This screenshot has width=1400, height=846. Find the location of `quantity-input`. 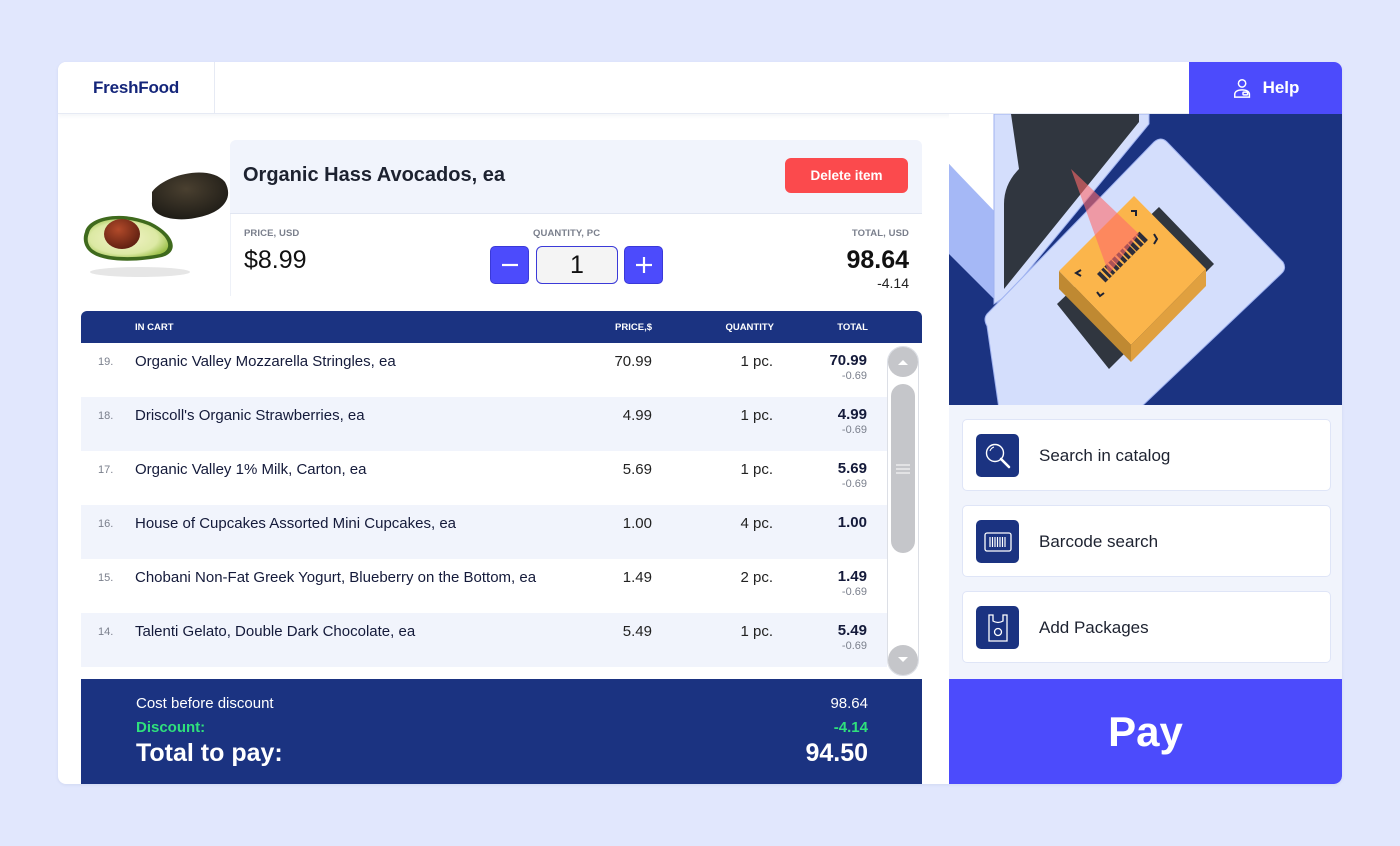

quantity-input is located at coordinates (577, 265).